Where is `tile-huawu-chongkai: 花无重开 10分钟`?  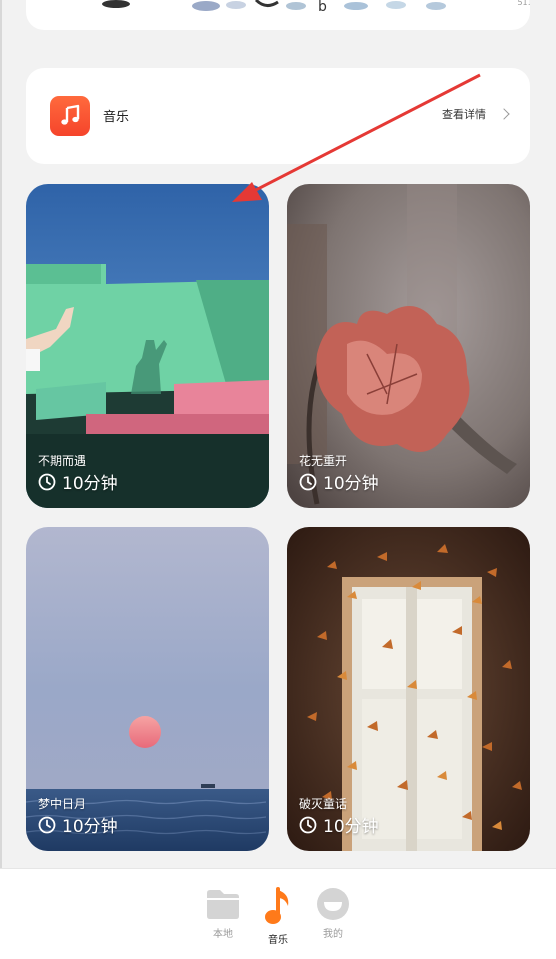
tile-huawu-chongkai: 花无重开 10分钟 is located at coordinates (408, 346).